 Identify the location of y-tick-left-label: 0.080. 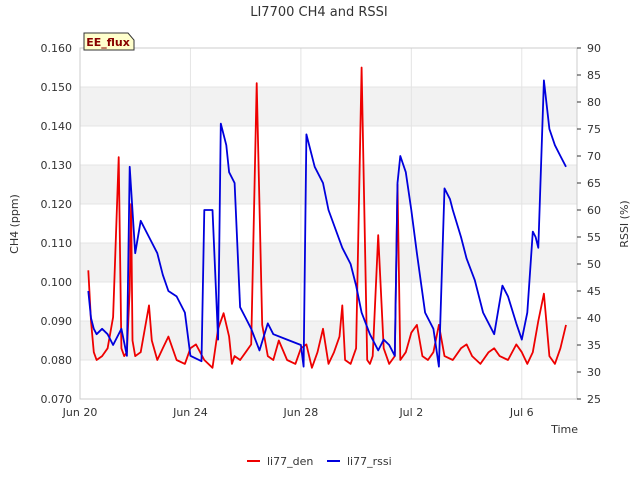
(57, 360).